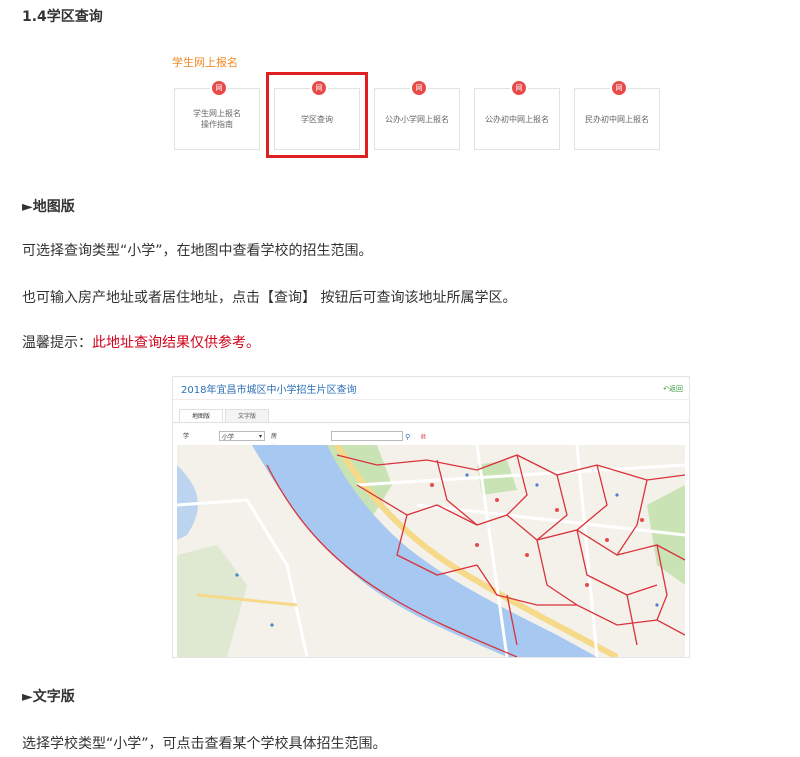  What do you see at coordinates (197, 251) in the screenshot?
I see `map-para-1: 可选择查询类型“小学”，在地图中查看学校的招生范围。` at bounding box center [197, 251].